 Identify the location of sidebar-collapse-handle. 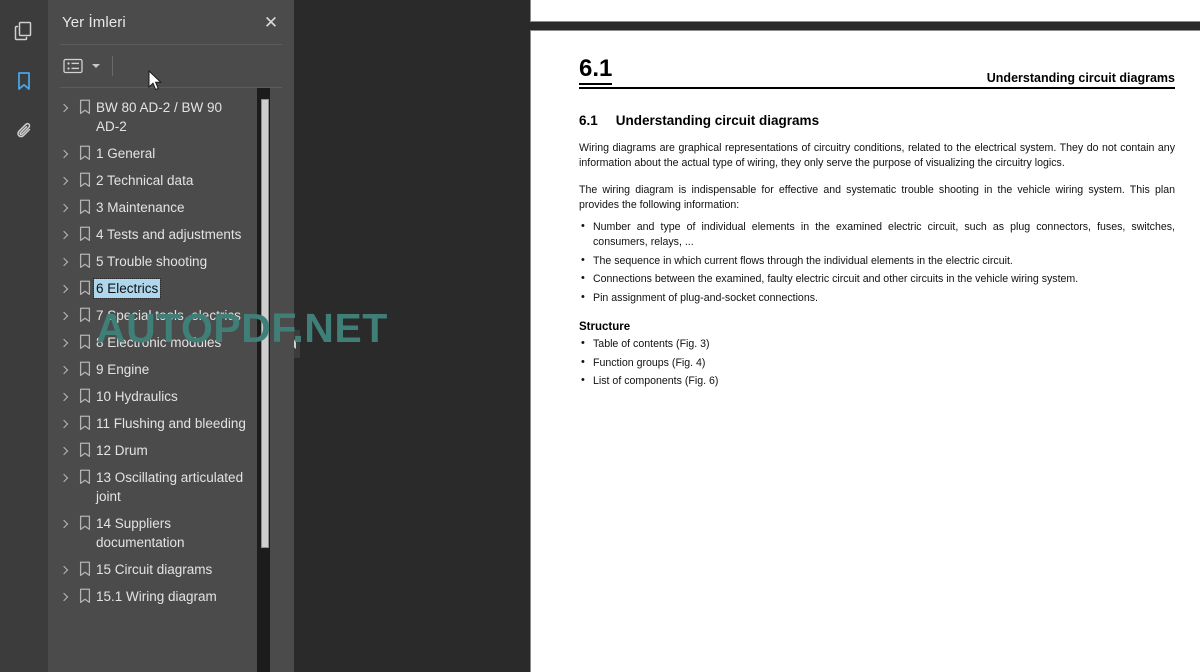
(297, 344).